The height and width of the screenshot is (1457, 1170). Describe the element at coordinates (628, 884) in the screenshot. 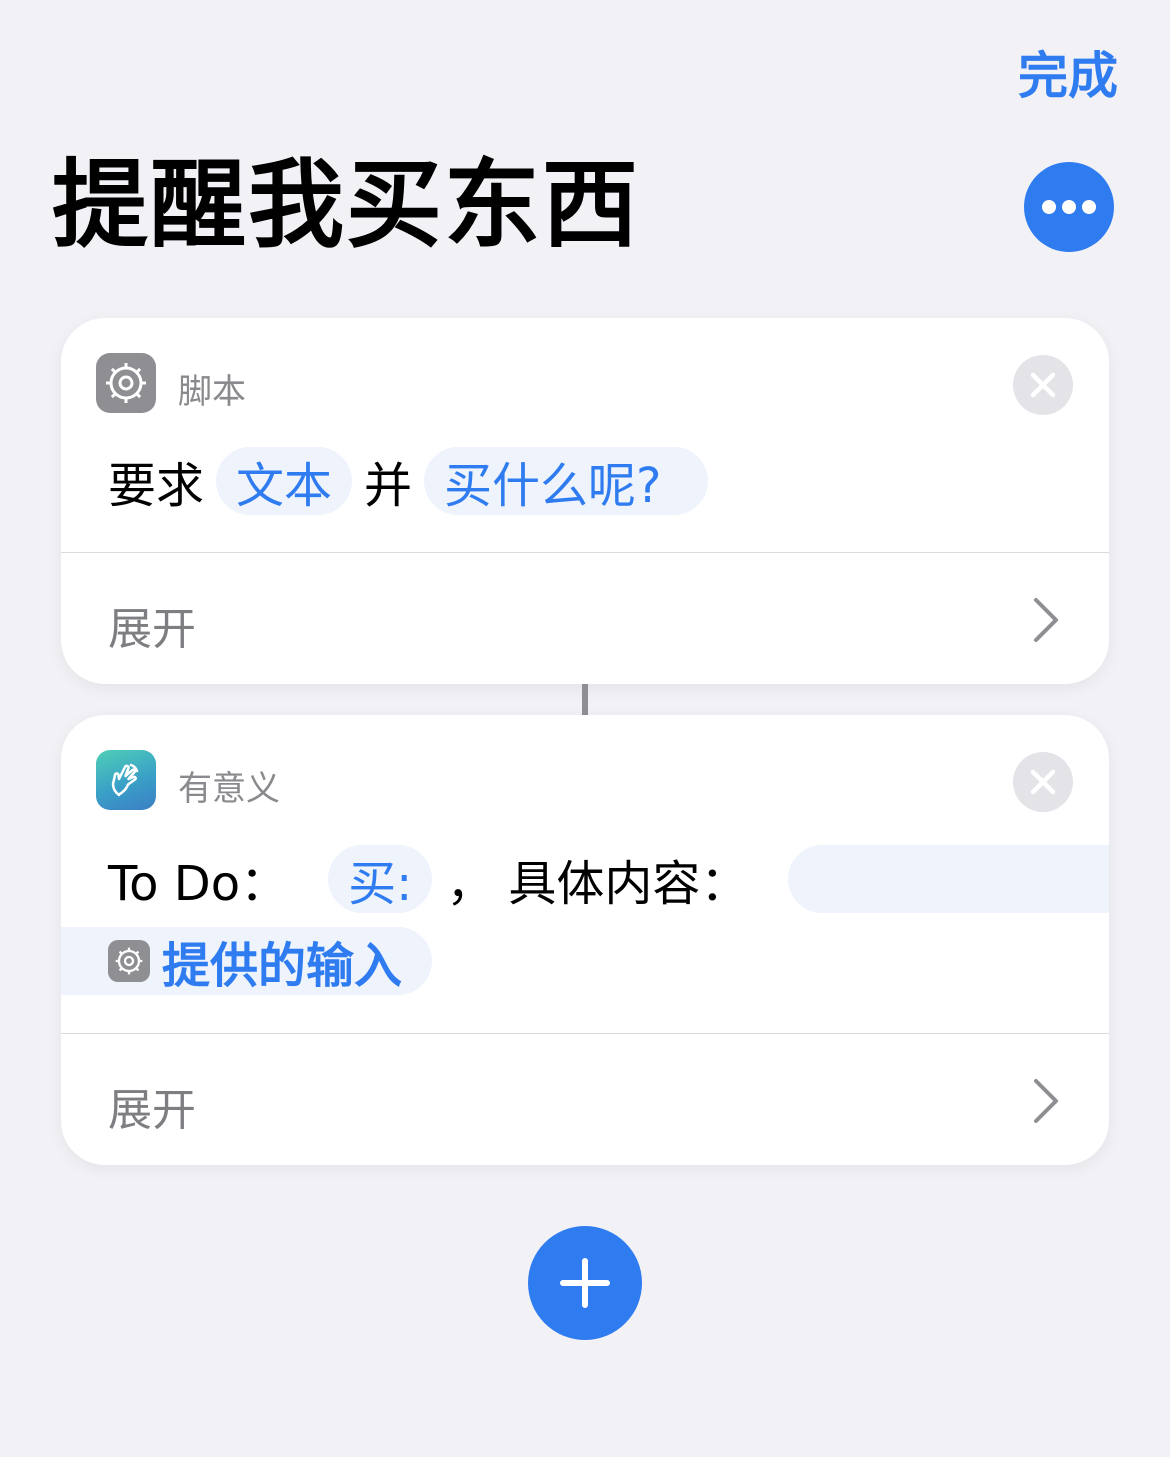

I see `detail-label: 具体内容：` at that location.